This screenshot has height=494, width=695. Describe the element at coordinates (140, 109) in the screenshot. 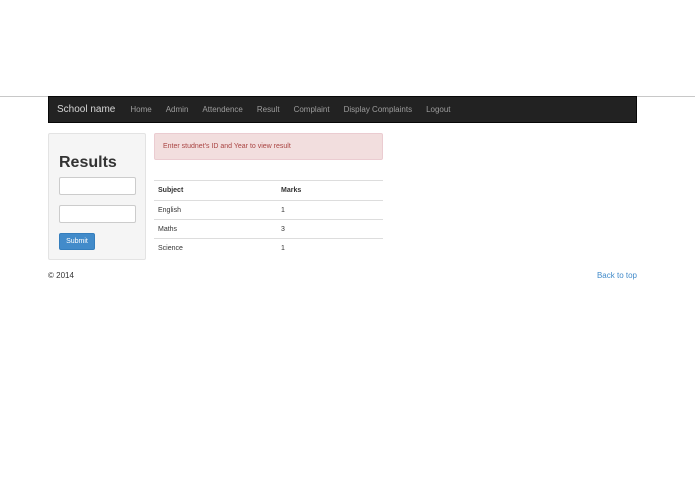

I see `nav-item-home: Home` at that location.